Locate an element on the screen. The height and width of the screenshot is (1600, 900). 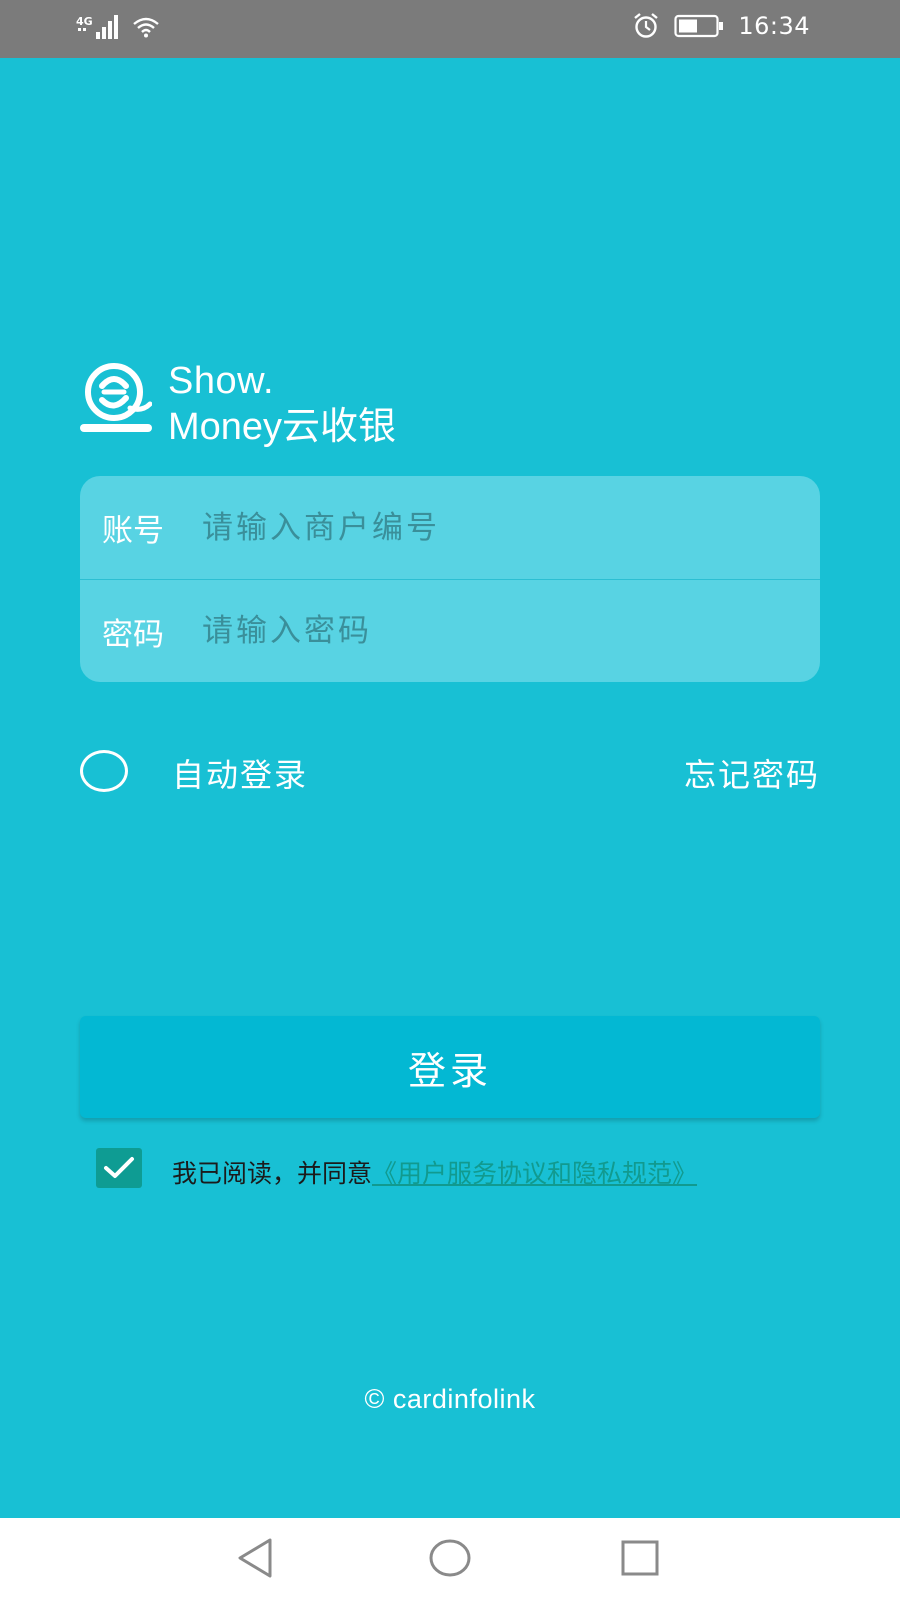
auto-login-radio is located at coordinates (104, 771).